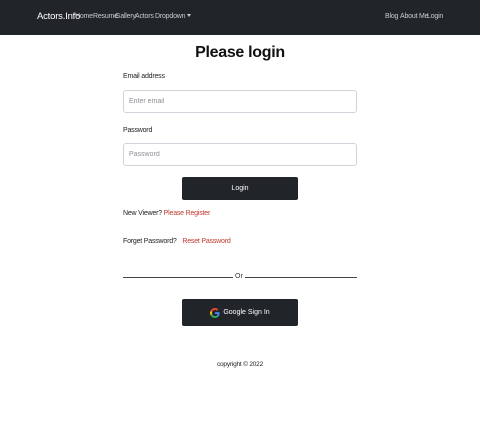  Describe the element at coordinates (414, 16) in the screenshot. I see `nav-link-about-me: About Me` at that location.